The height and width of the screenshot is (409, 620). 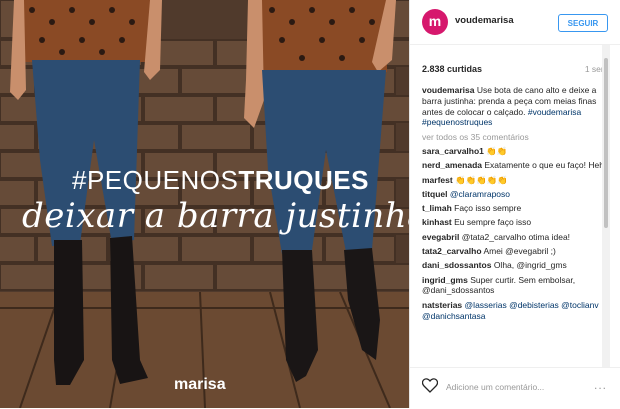 What do you see at coordinates (215, 216) in the screenshot?
I see `script-subtitle: deixar a barra justinha` at bounding box center [215, 216].